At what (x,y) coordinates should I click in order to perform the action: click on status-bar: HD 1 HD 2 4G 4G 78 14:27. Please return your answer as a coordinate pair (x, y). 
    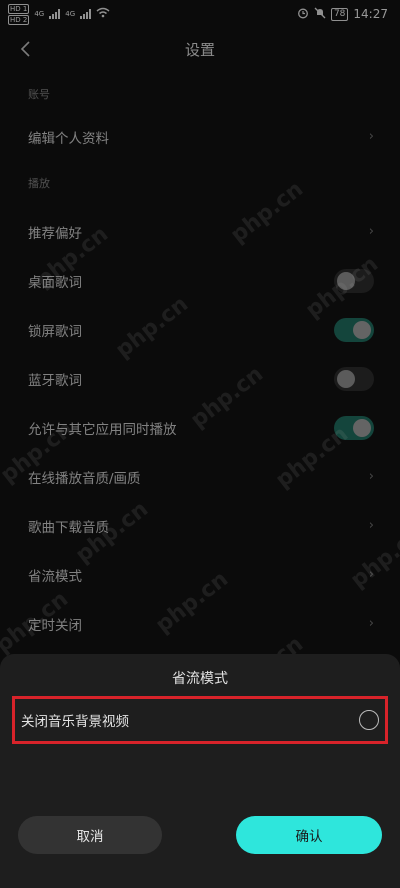
    Looking at the image, I should click on (200, 14).